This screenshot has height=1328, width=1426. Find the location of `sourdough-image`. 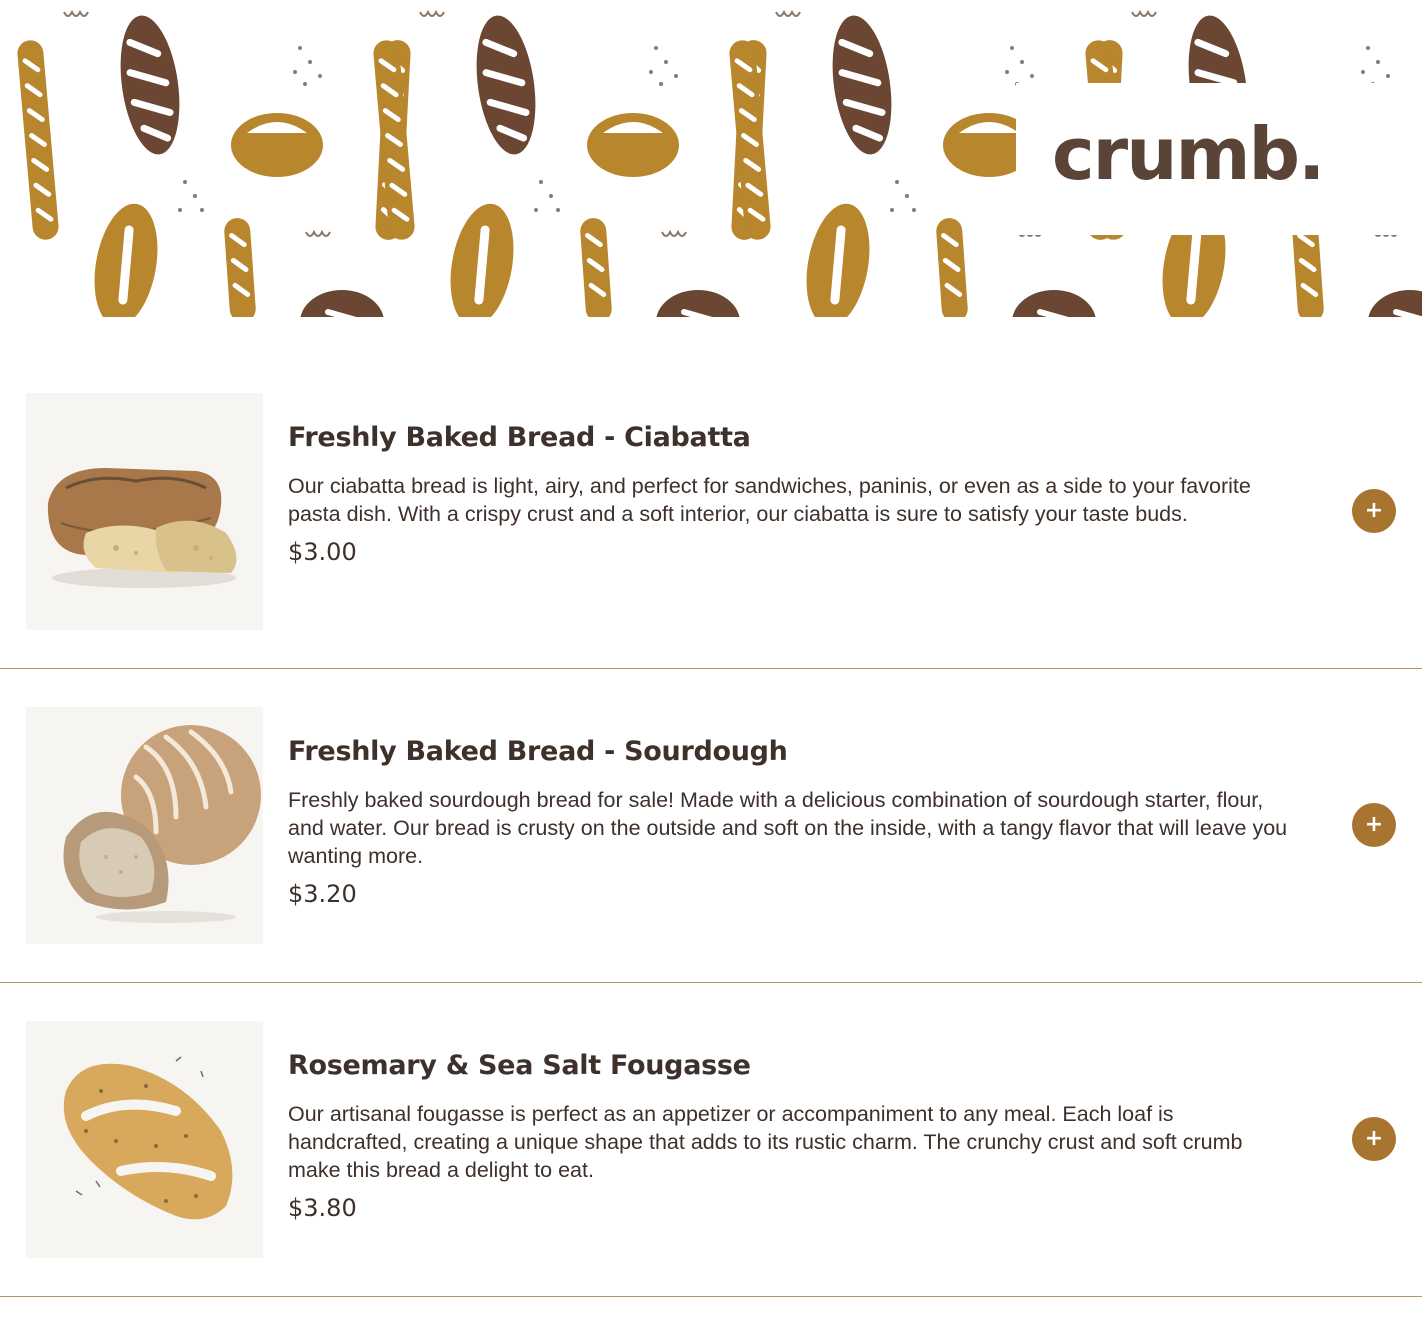

sourdough-image is located at coordinates (144, 825).